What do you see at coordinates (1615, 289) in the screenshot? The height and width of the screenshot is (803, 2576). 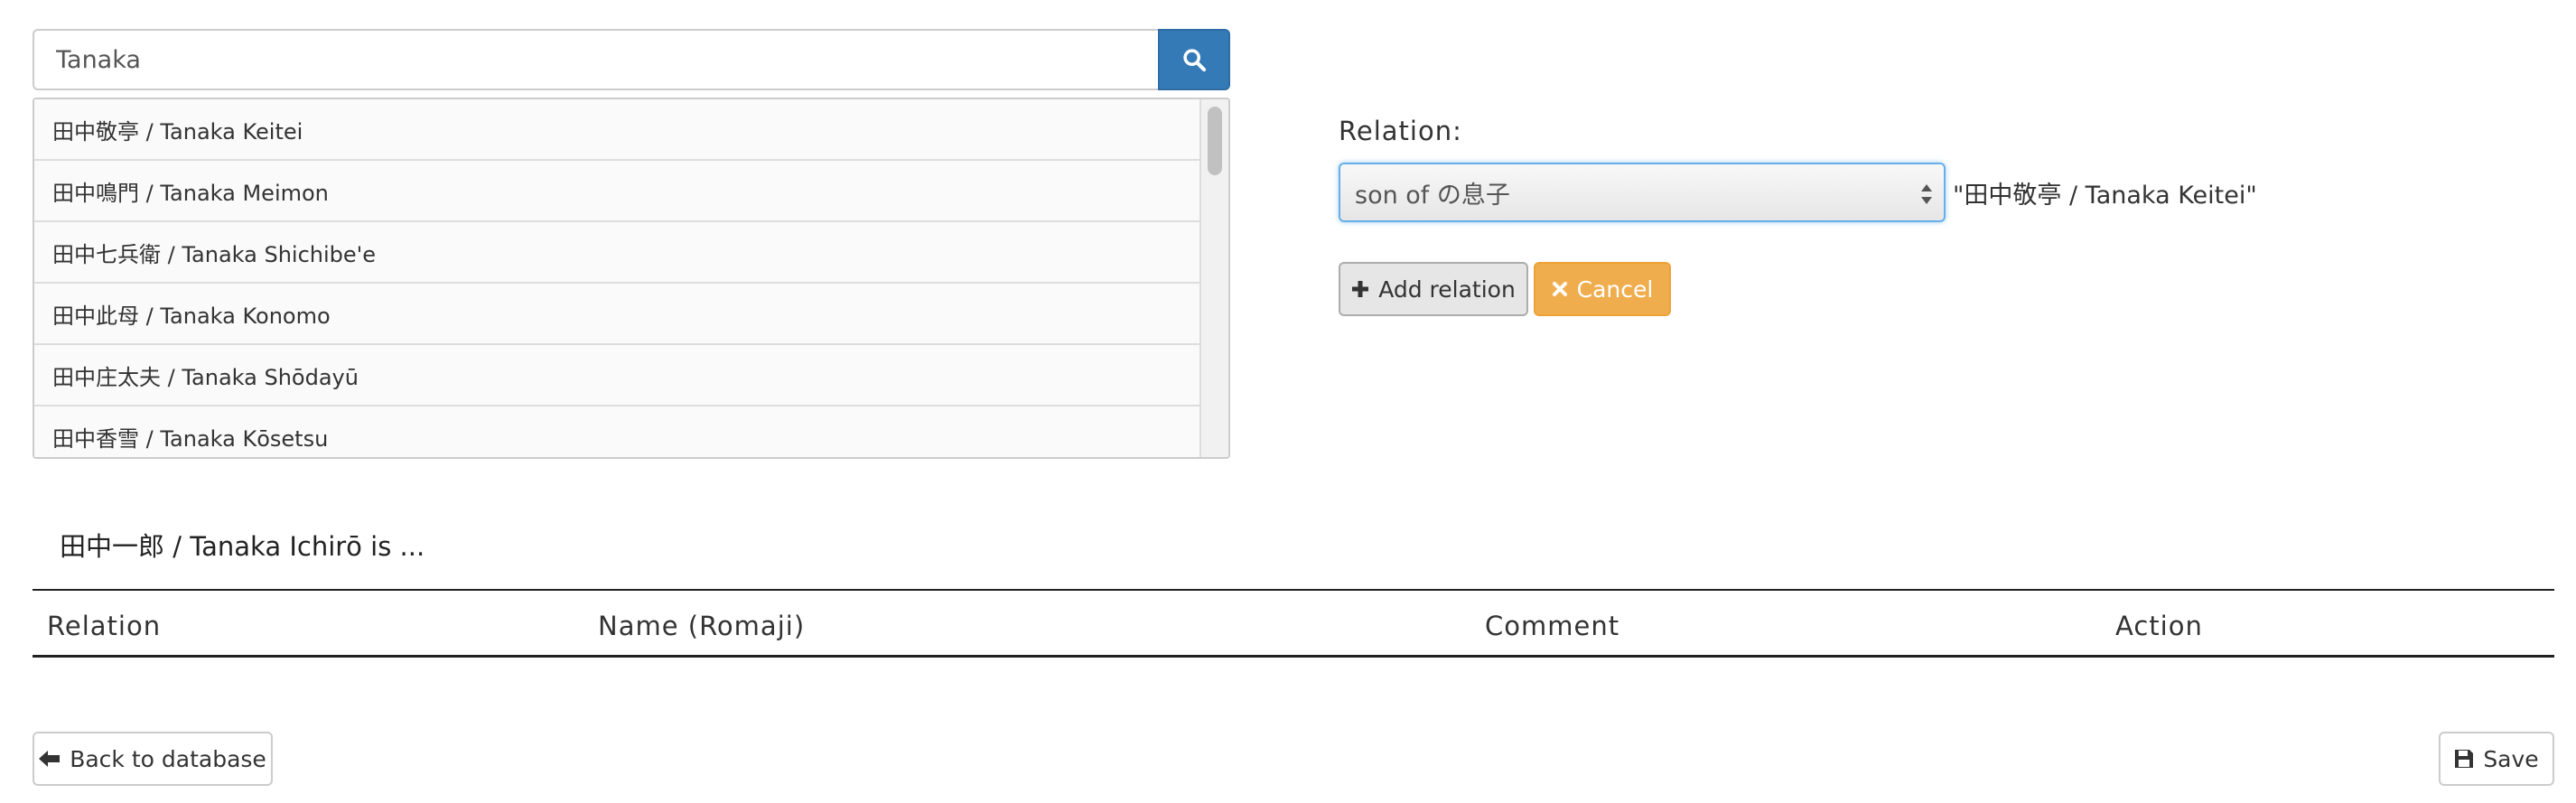 I see `cancel-label: Cancel` at bounding box center [1615, 289].